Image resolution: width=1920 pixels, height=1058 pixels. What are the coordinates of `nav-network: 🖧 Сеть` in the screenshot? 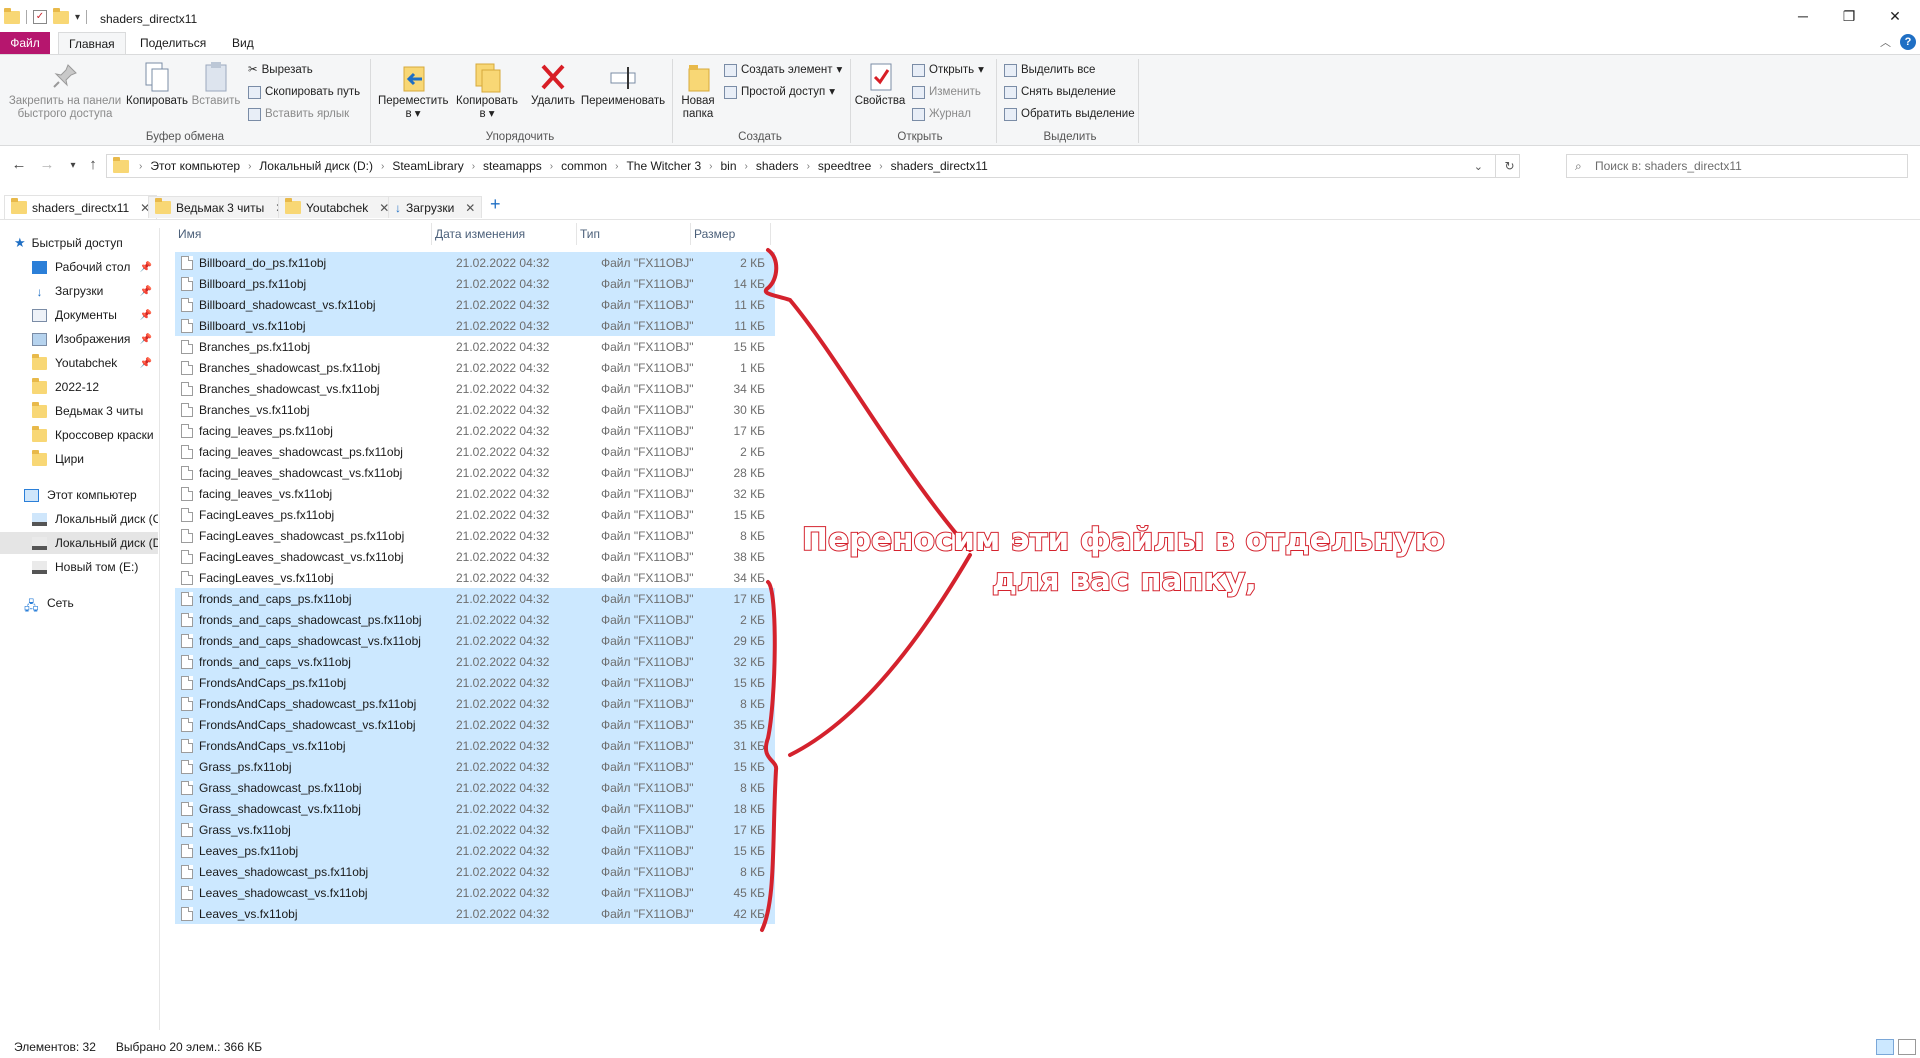 It's located at (79, 603).